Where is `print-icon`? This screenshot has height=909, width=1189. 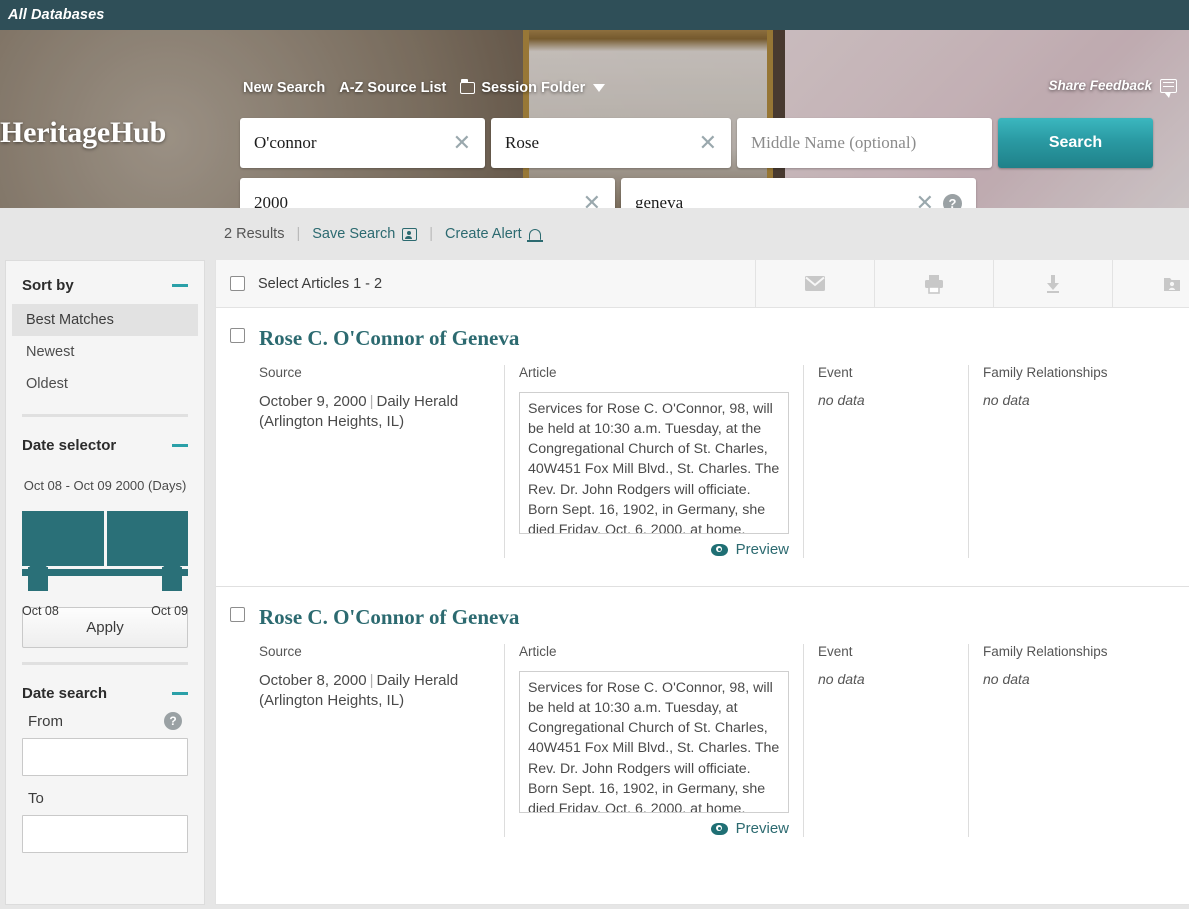 print-icon is located at coordinates (934, 284).